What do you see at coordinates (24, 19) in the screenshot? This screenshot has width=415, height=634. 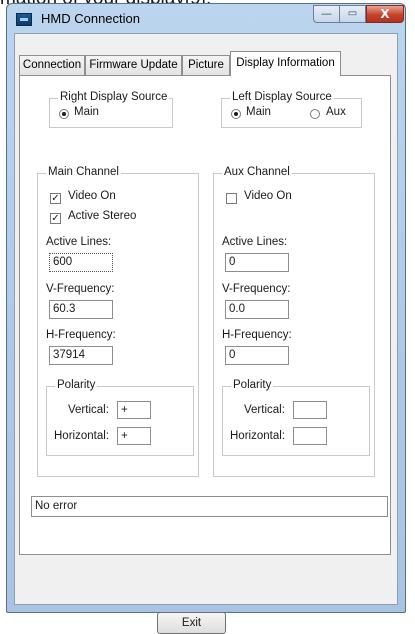 I see `display-app-icon` at bounding box center [24, 19].